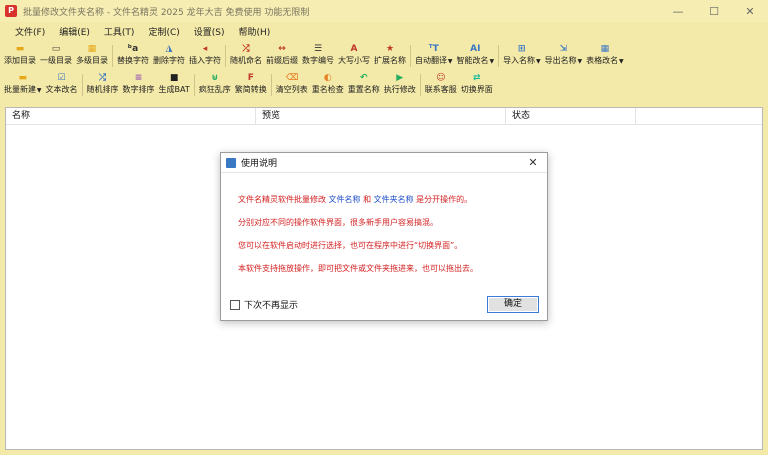 The width and height of the screenshot is (768, 455). I want to click on toolbar-button-label: 繁简转换, so click(250, 89).